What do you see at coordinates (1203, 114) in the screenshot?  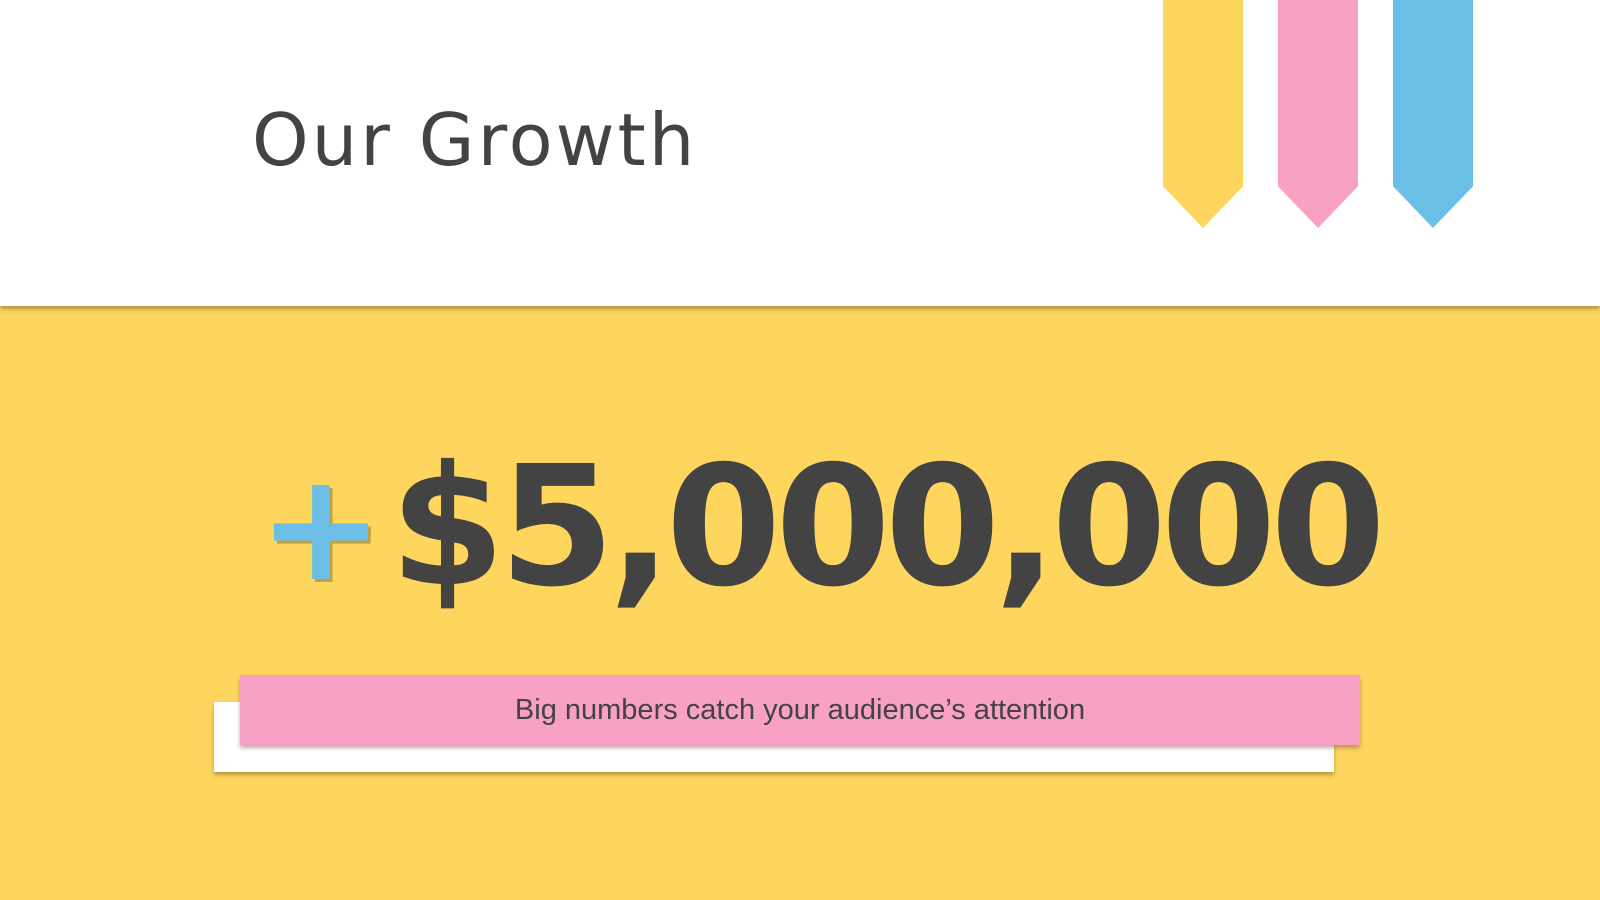 I see `ribbon-bookmark-yellow` at bounding box center [1203, 114].